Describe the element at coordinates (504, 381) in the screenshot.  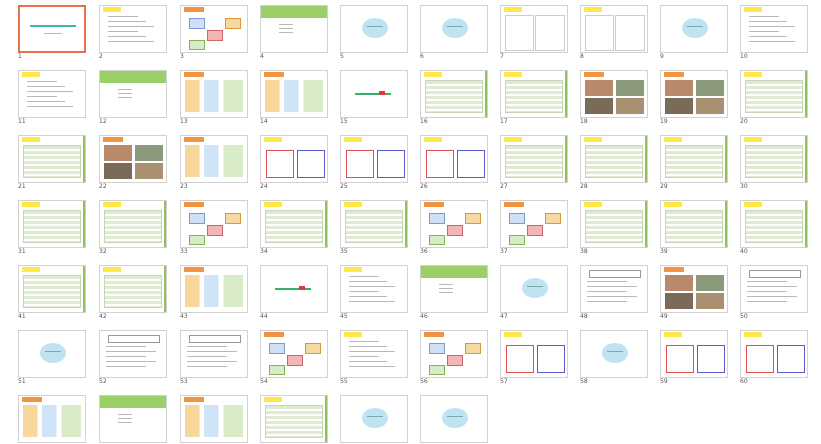
I see `slide-number: 57` at that location.